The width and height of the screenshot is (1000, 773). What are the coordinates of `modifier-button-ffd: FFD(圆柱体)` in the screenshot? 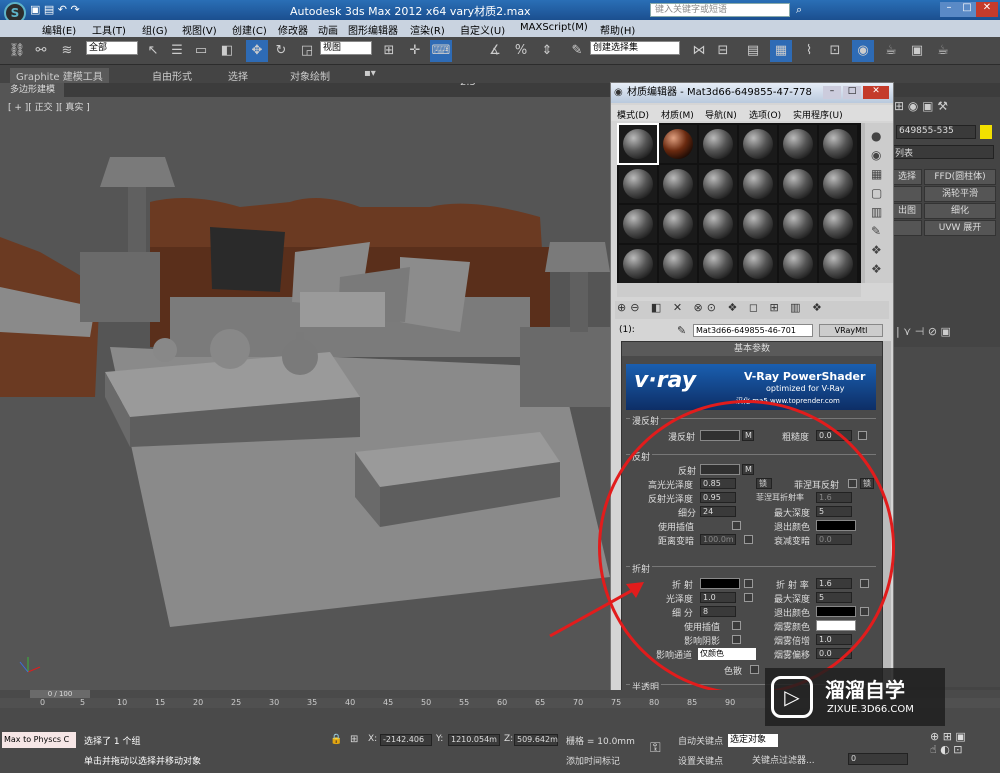 It's located at (960, 177).